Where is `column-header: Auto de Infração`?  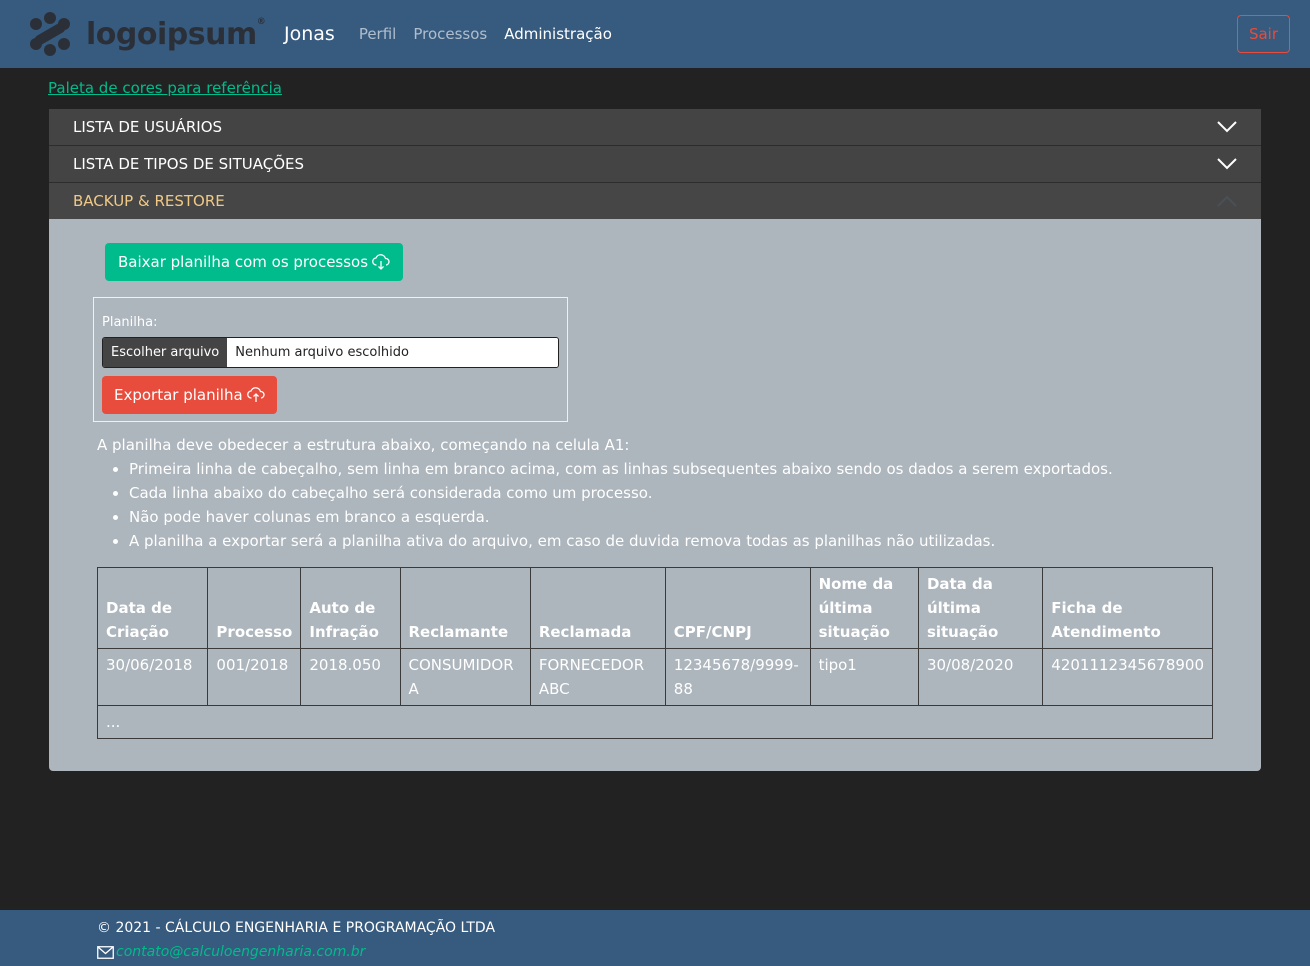 column-header: Auto de Infração is located at coordinates (350, 608).